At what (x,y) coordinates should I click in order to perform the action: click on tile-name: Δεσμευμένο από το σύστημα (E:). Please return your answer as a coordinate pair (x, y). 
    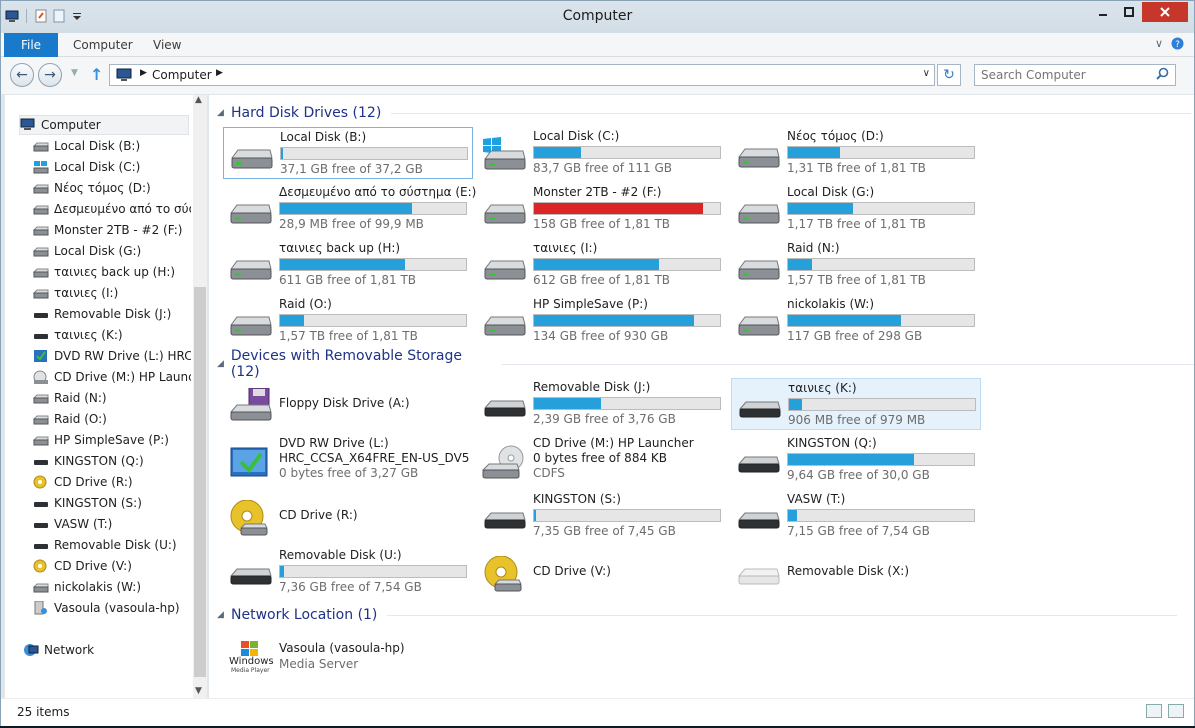
    Looking at the image, I should click on (378, 192).